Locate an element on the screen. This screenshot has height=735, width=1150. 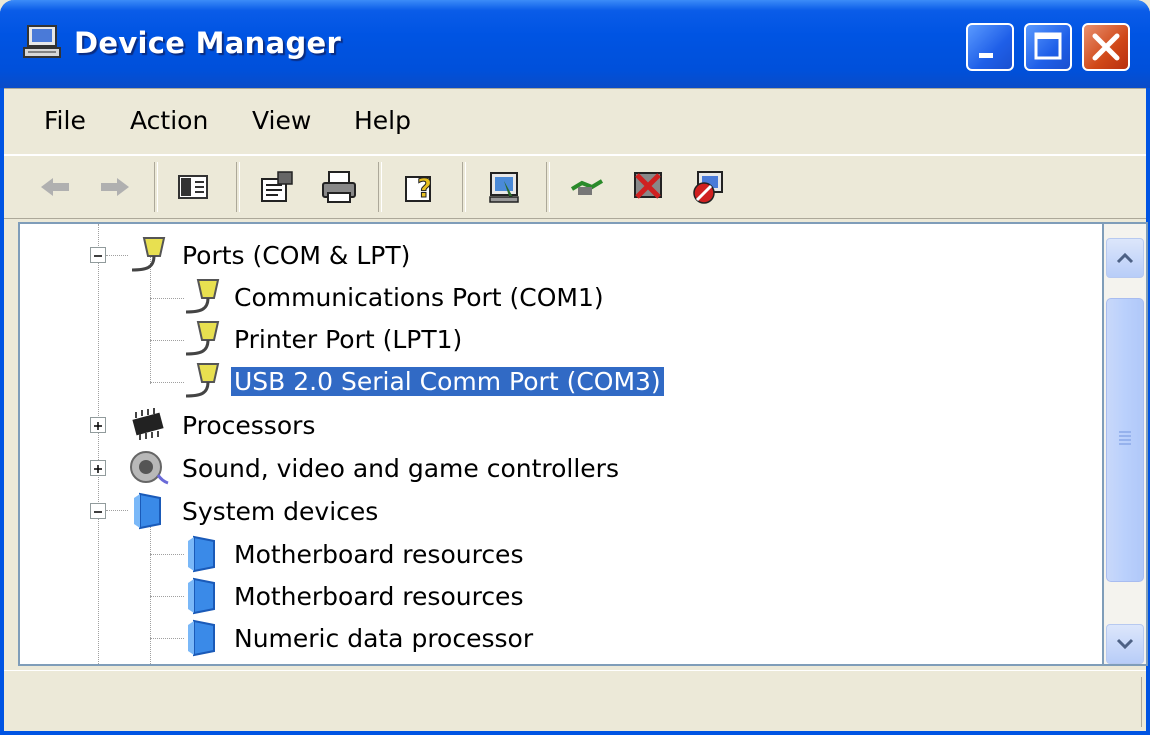
tree-item-label: Communications Port (COM1) is located at coordinates (419, 297).